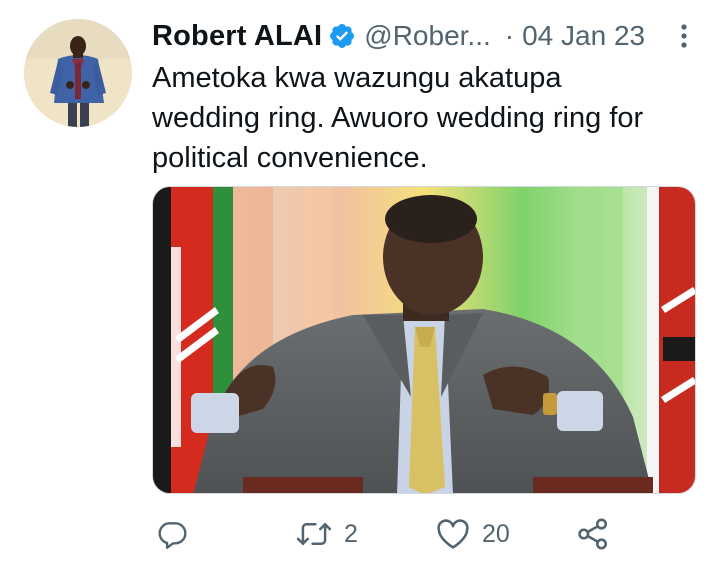 Image resolution: width=720 pixels, height=568 pixels. Describe the element at coordinates (496, 533) in the screenshot. I see `like-count: 20` at that location.